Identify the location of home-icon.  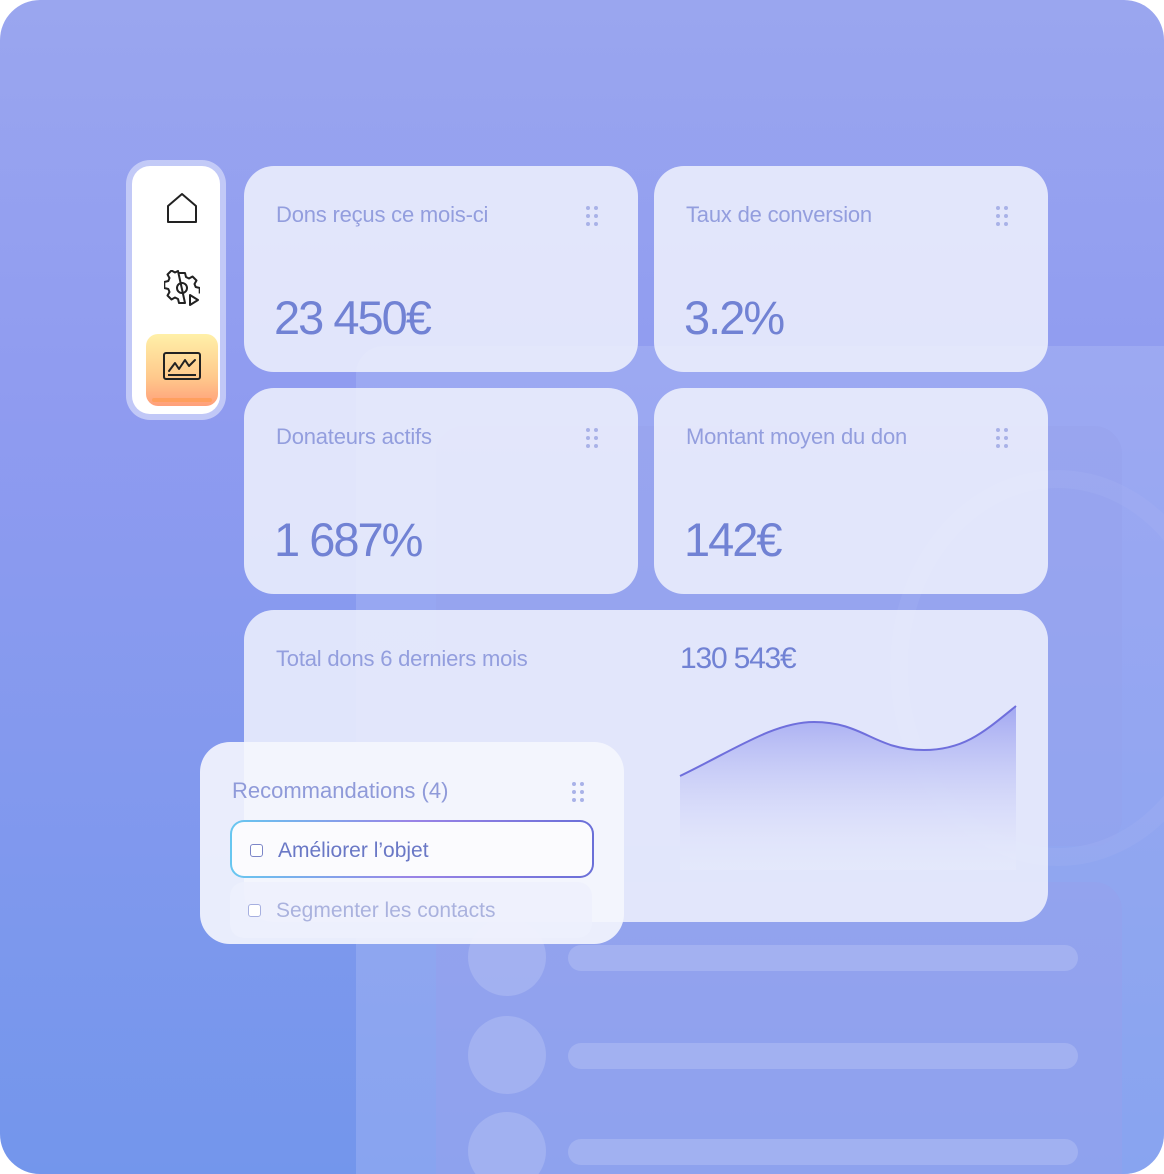
(182, 208).